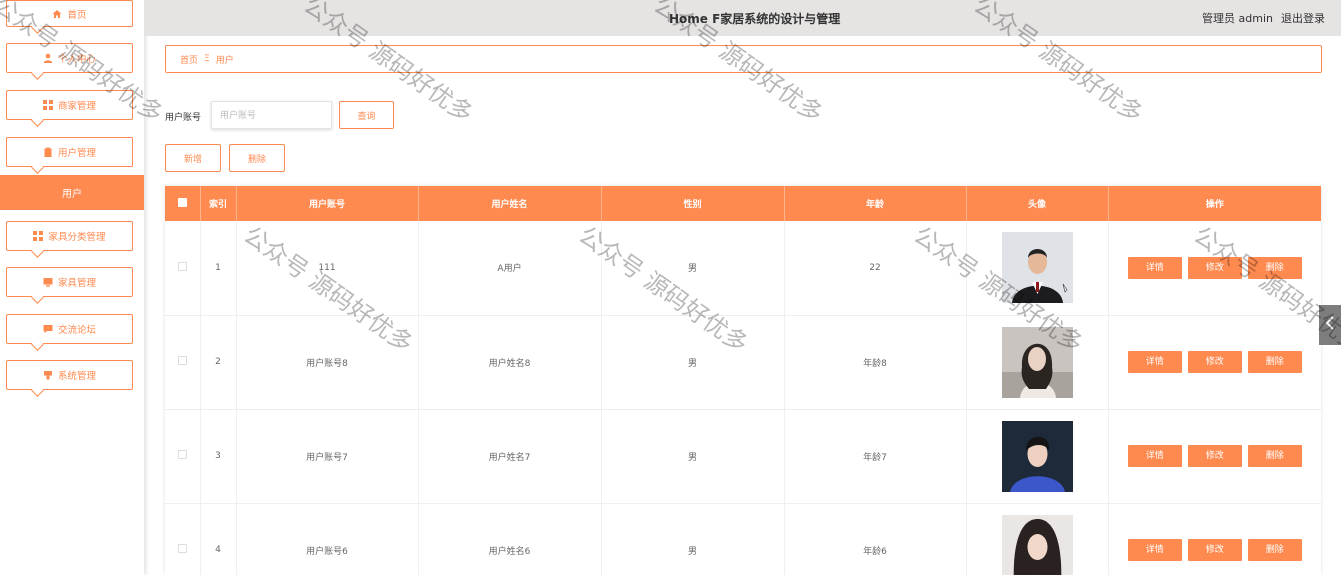 The width and height of the screenshot is (1341, 575). I want to click on chat-icon, so click(48, 329).